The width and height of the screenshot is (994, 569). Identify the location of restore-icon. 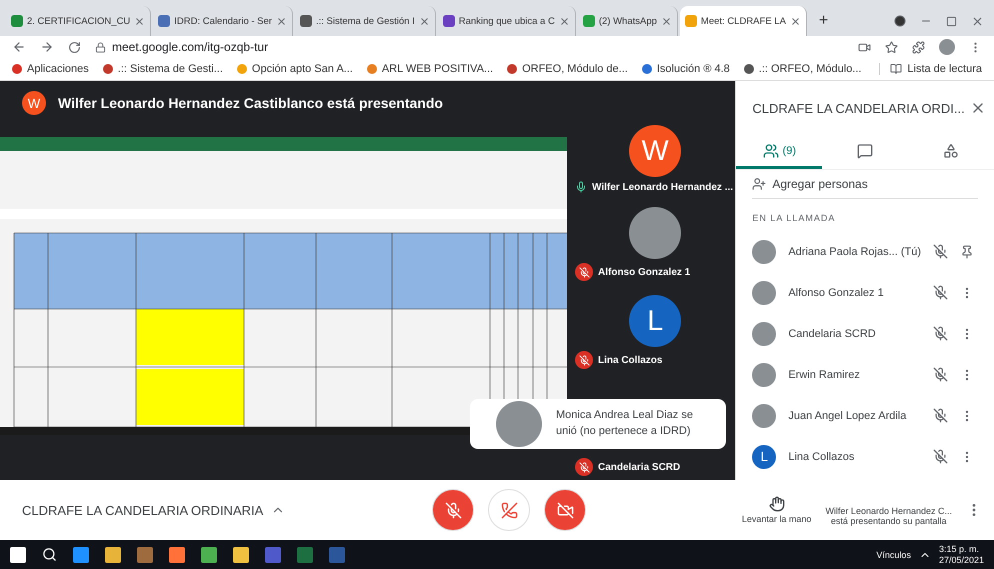
(951, 21).